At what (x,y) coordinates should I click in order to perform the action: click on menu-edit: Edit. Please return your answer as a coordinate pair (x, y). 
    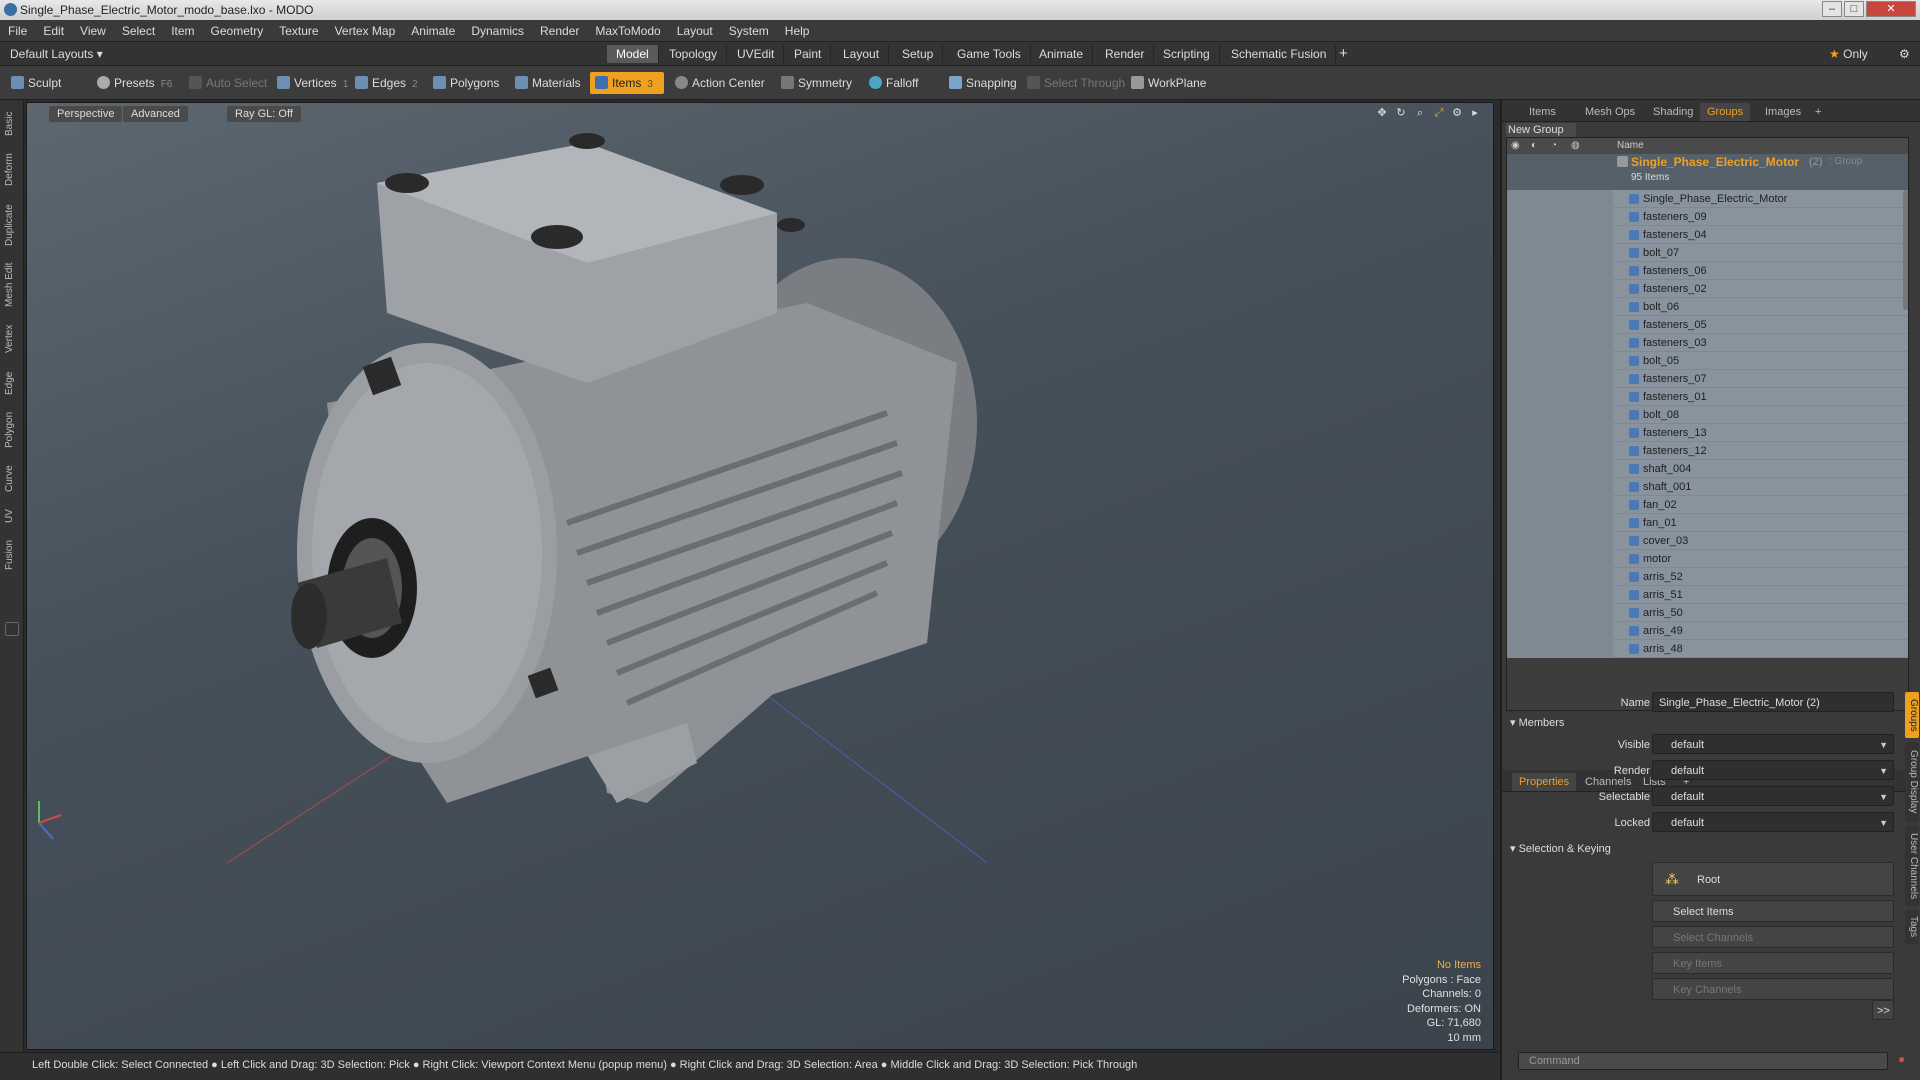
    Looking at the image, I should click on (53, 31).